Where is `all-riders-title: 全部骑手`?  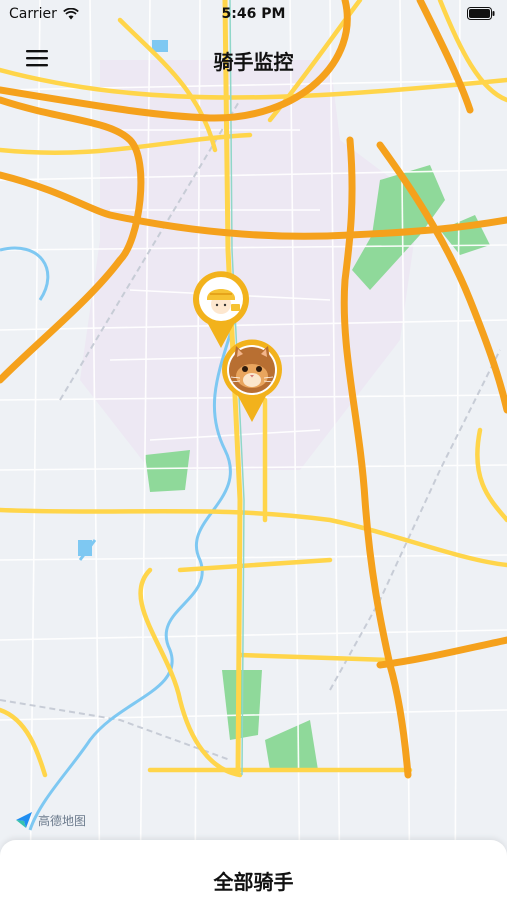
all-riders-title: 全部骑手 is located at coordinates (253, 882).